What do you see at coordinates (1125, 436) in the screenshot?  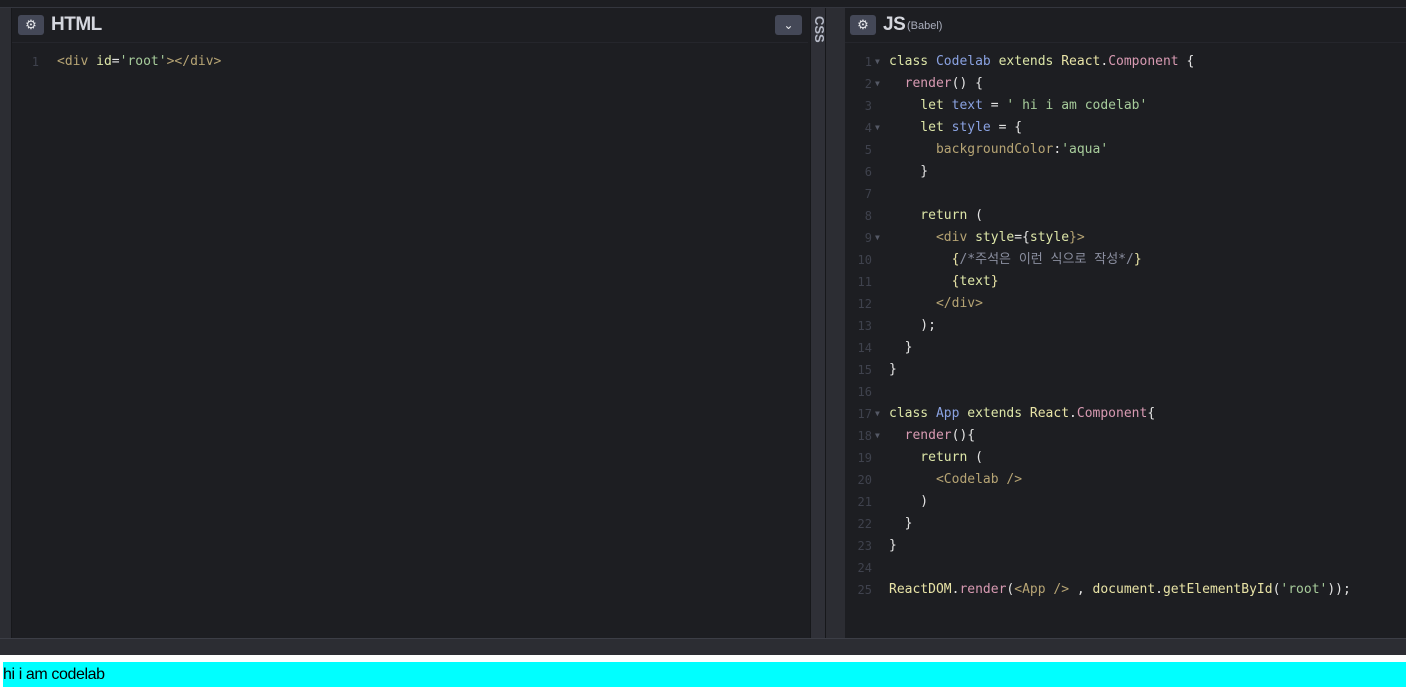 I see `code-line: 18 ▼ render(){` at bounding box center [1125, 436].